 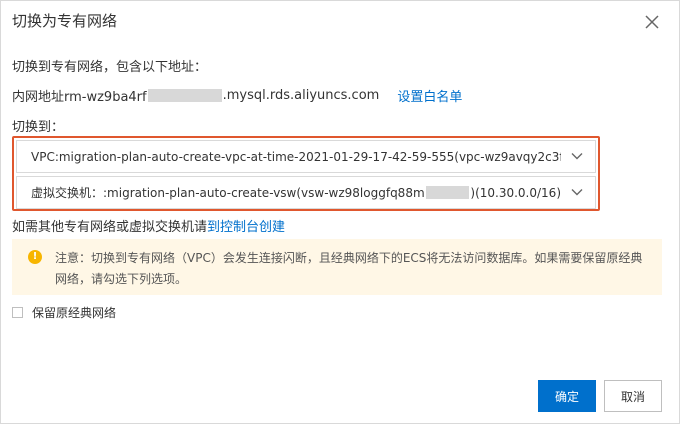 What do you see at coordinates (429, 95) in the screenshot?
I see `whitelist-link: 设置白名单` at bounding box center [429, 95].